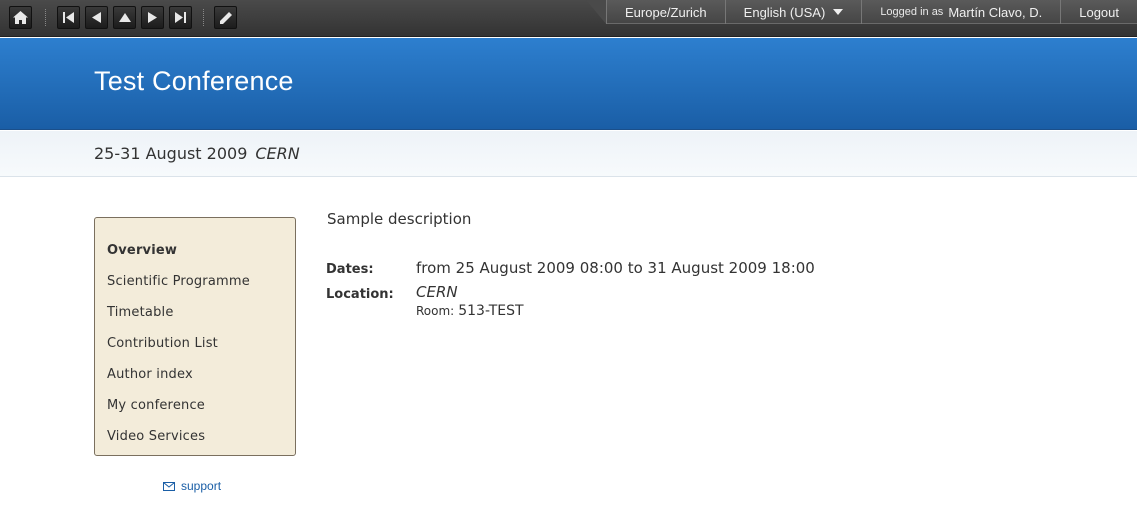 Image resolution: width=1137 pixels, height=508 pixels. I want to click on arrow-up-icon, so click(124, 17).